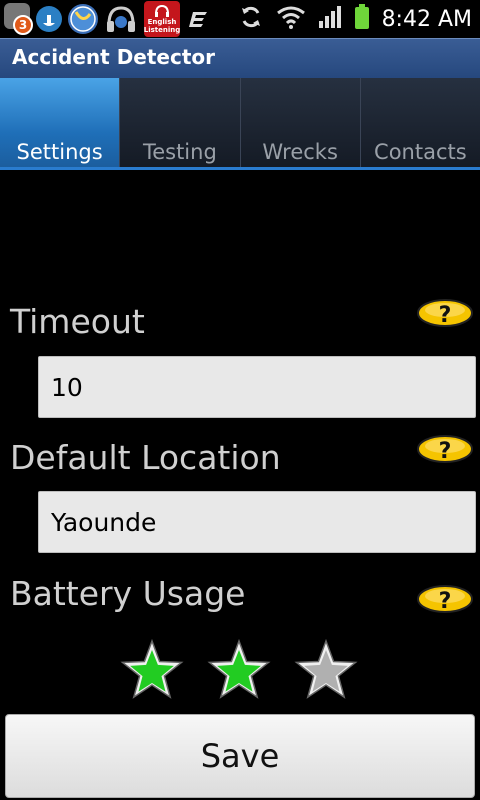  What do you see at coordinates (291, 19) in the screenshot?
I see `wifi-icon` at bounding box center [291, 19].